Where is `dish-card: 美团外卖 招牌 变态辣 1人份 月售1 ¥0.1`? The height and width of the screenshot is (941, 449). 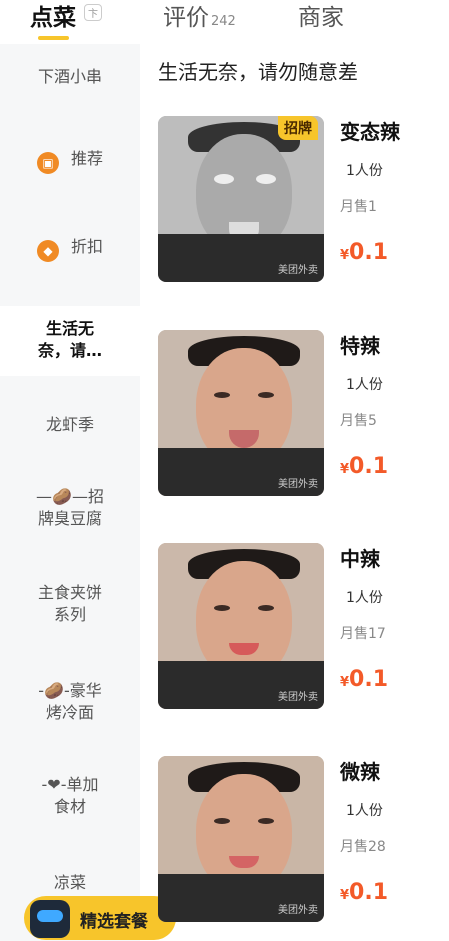 dish-card: 美团外卖 招牌 变态辣 1人份 月售1 ¥0.1 is located at coordinates (303, 201).